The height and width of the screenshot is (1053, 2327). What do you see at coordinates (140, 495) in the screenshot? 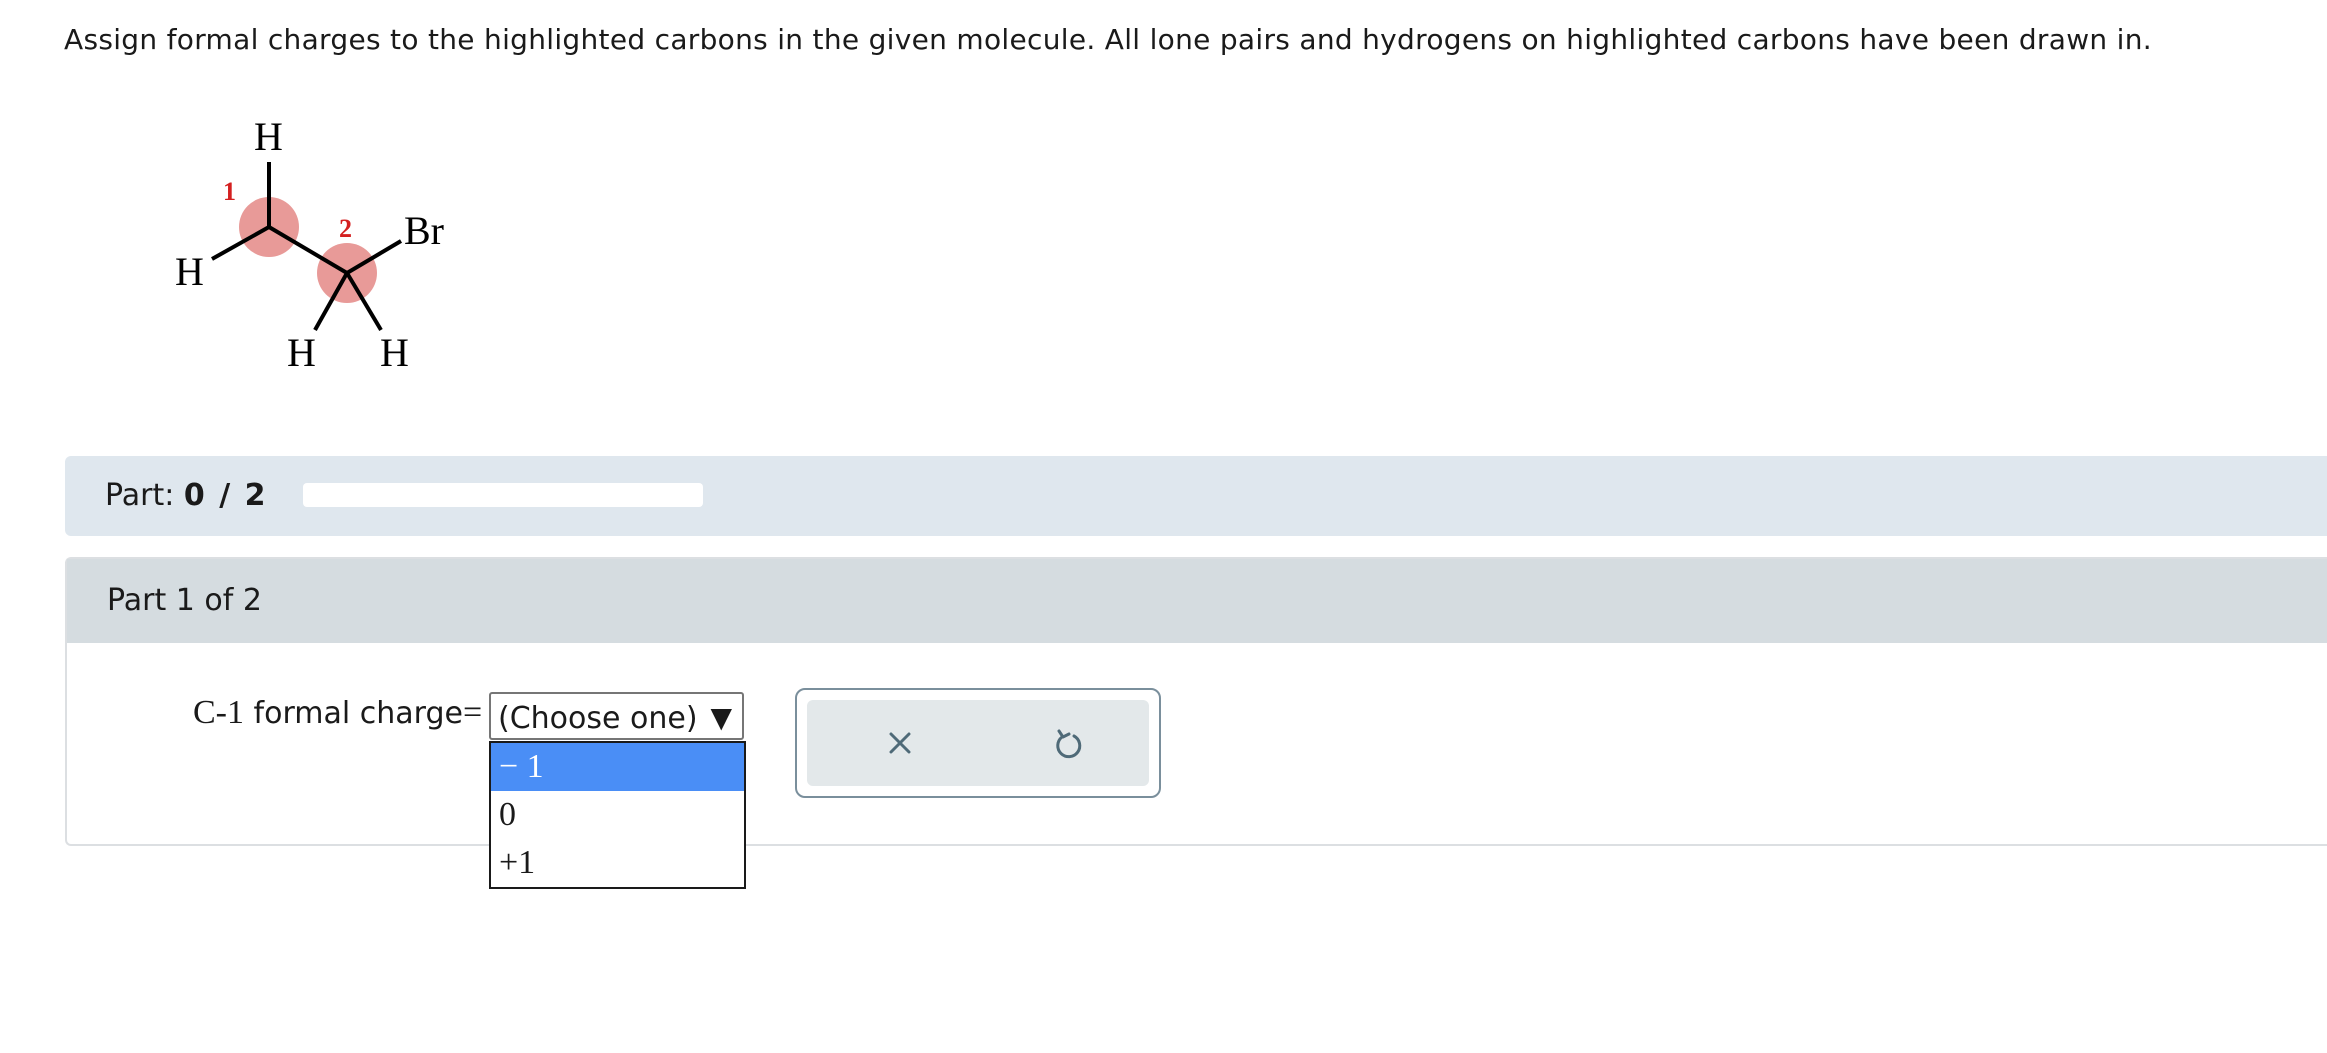
I see `part-label: Part:` at bounding box center [140, 495].